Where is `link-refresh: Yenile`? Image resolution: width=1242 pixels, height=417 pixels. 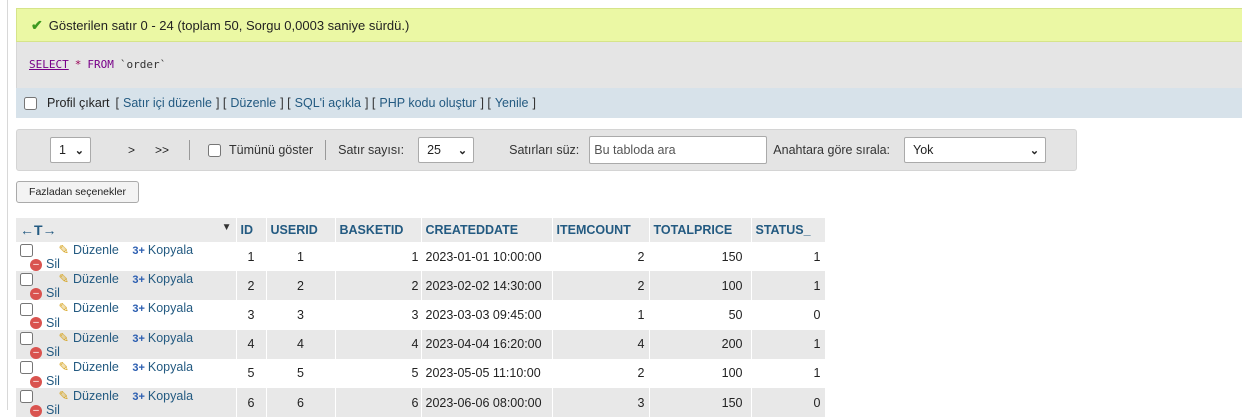
link-refresh: Yenile is located at coordinates (512, 103).